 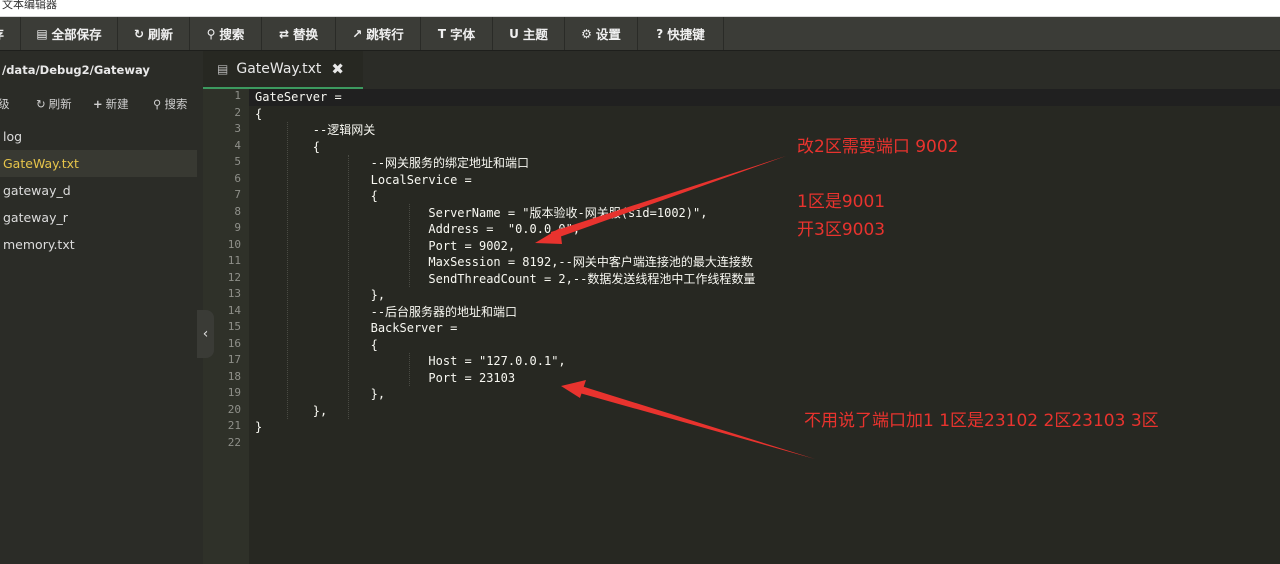 I want to click on search-button: ⚲ 搜索, so click(x=226, y=33).